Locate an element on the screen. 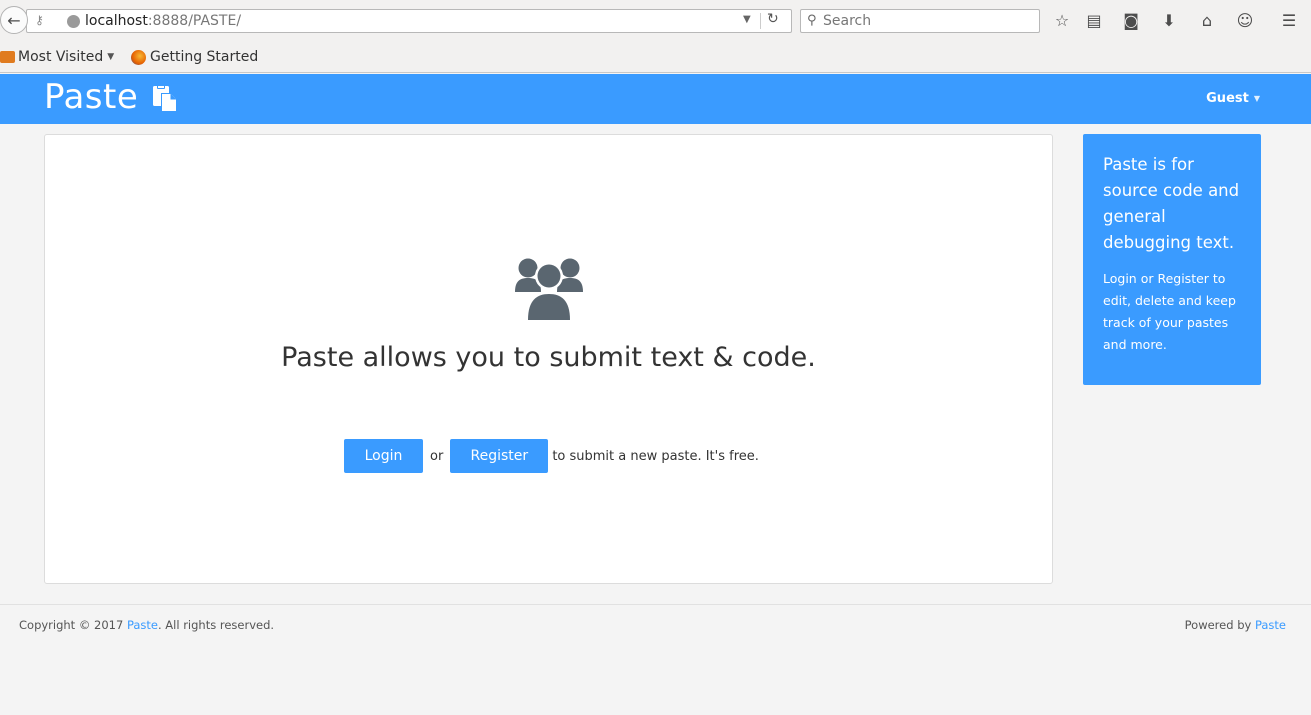 Image resolution: width=1311 pixels, height=715 pixels. download-icon: ⬇ is located at coordinates (1169, 21).